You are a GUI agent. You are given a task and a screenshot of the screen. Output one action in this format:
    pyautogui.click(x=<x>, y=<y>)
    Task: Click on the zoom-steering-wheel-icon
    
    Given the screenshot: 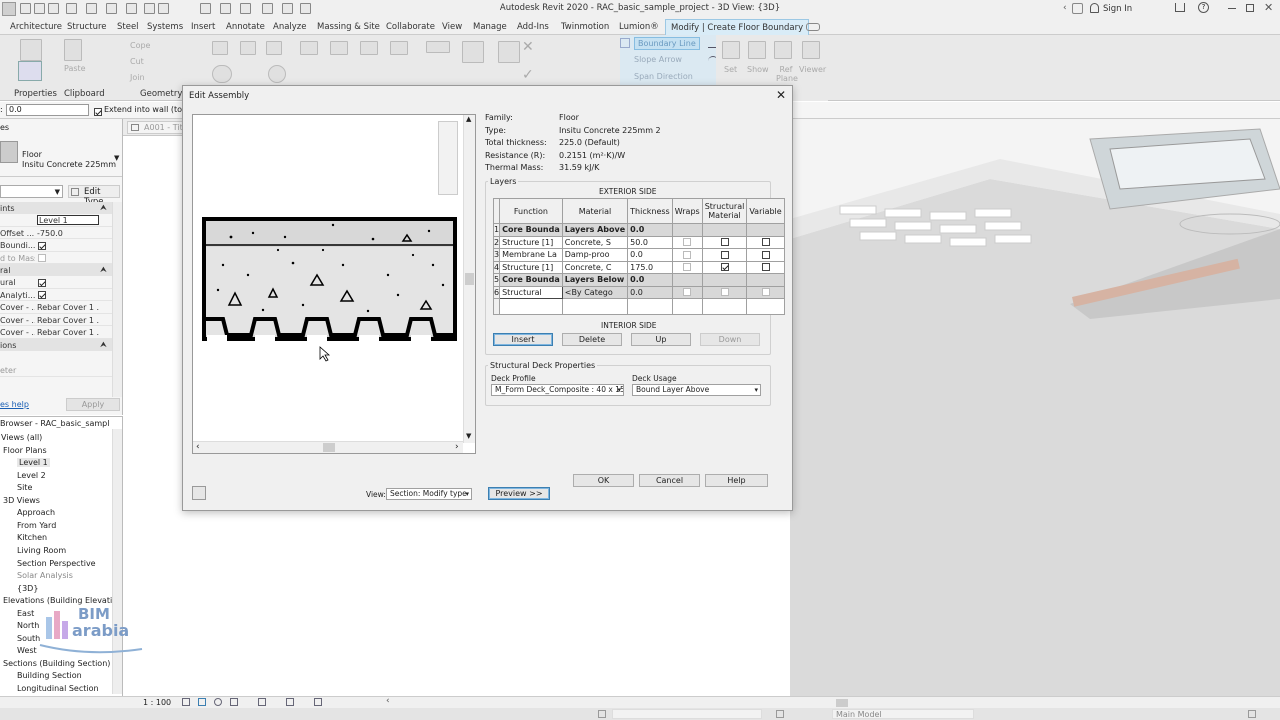 What is the action you would take?
    pyautogui.click(x=448, y=158)
    